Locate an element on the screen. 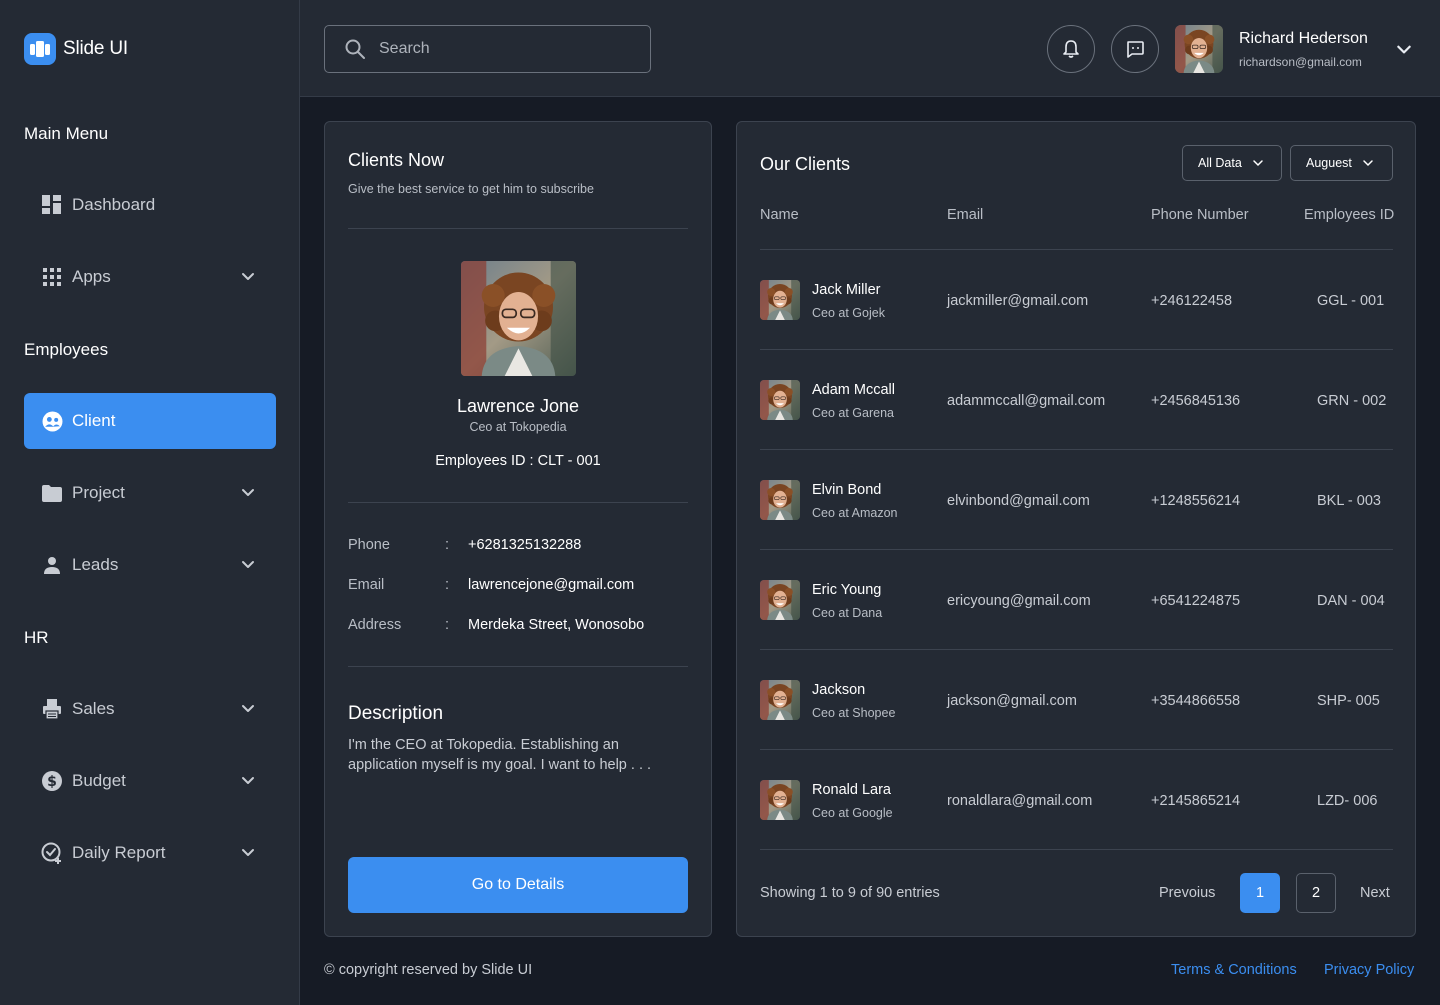 This screenshot has width=1440, height=1005. row-employee-id: GGL - 001 is located at coordinates (1351, 301).